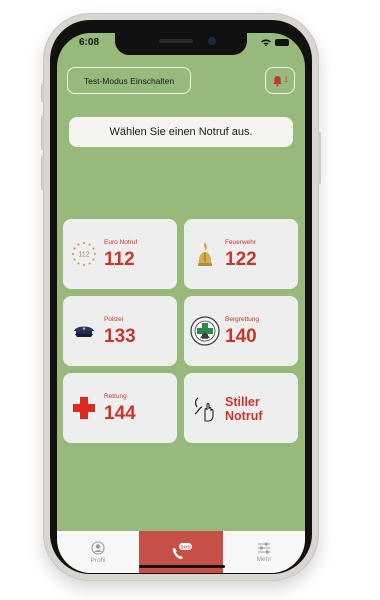  Describe the element at coordinates (264, 559) in the screenshot. I see `tab-label: Mehr` at that location.